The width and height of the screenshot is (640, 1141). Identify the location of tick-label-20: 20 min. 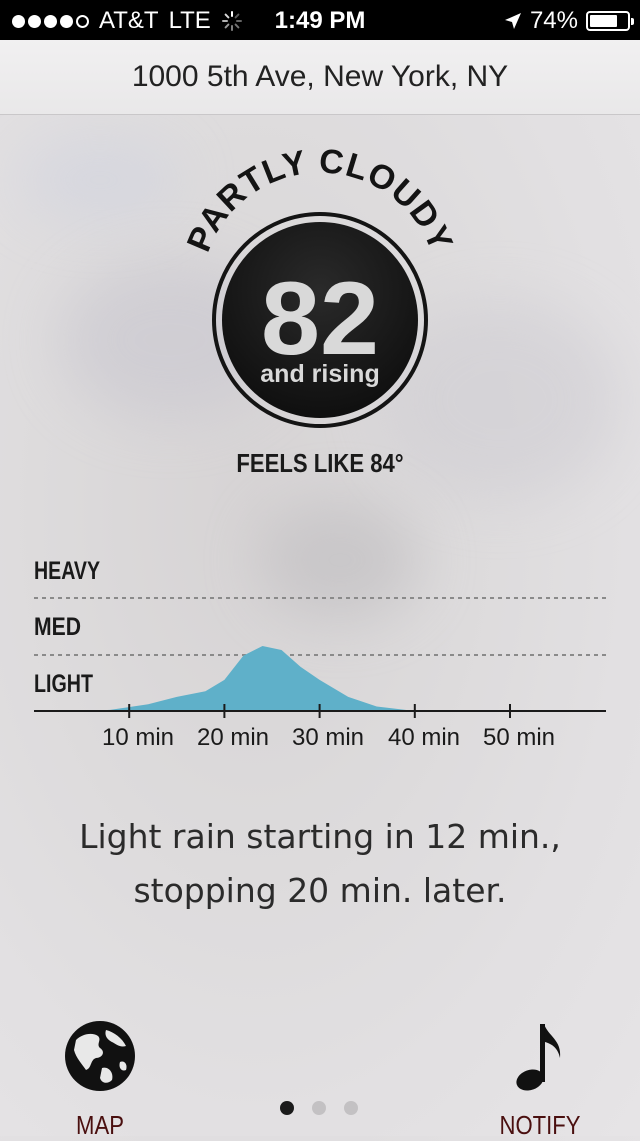
(233, 737).